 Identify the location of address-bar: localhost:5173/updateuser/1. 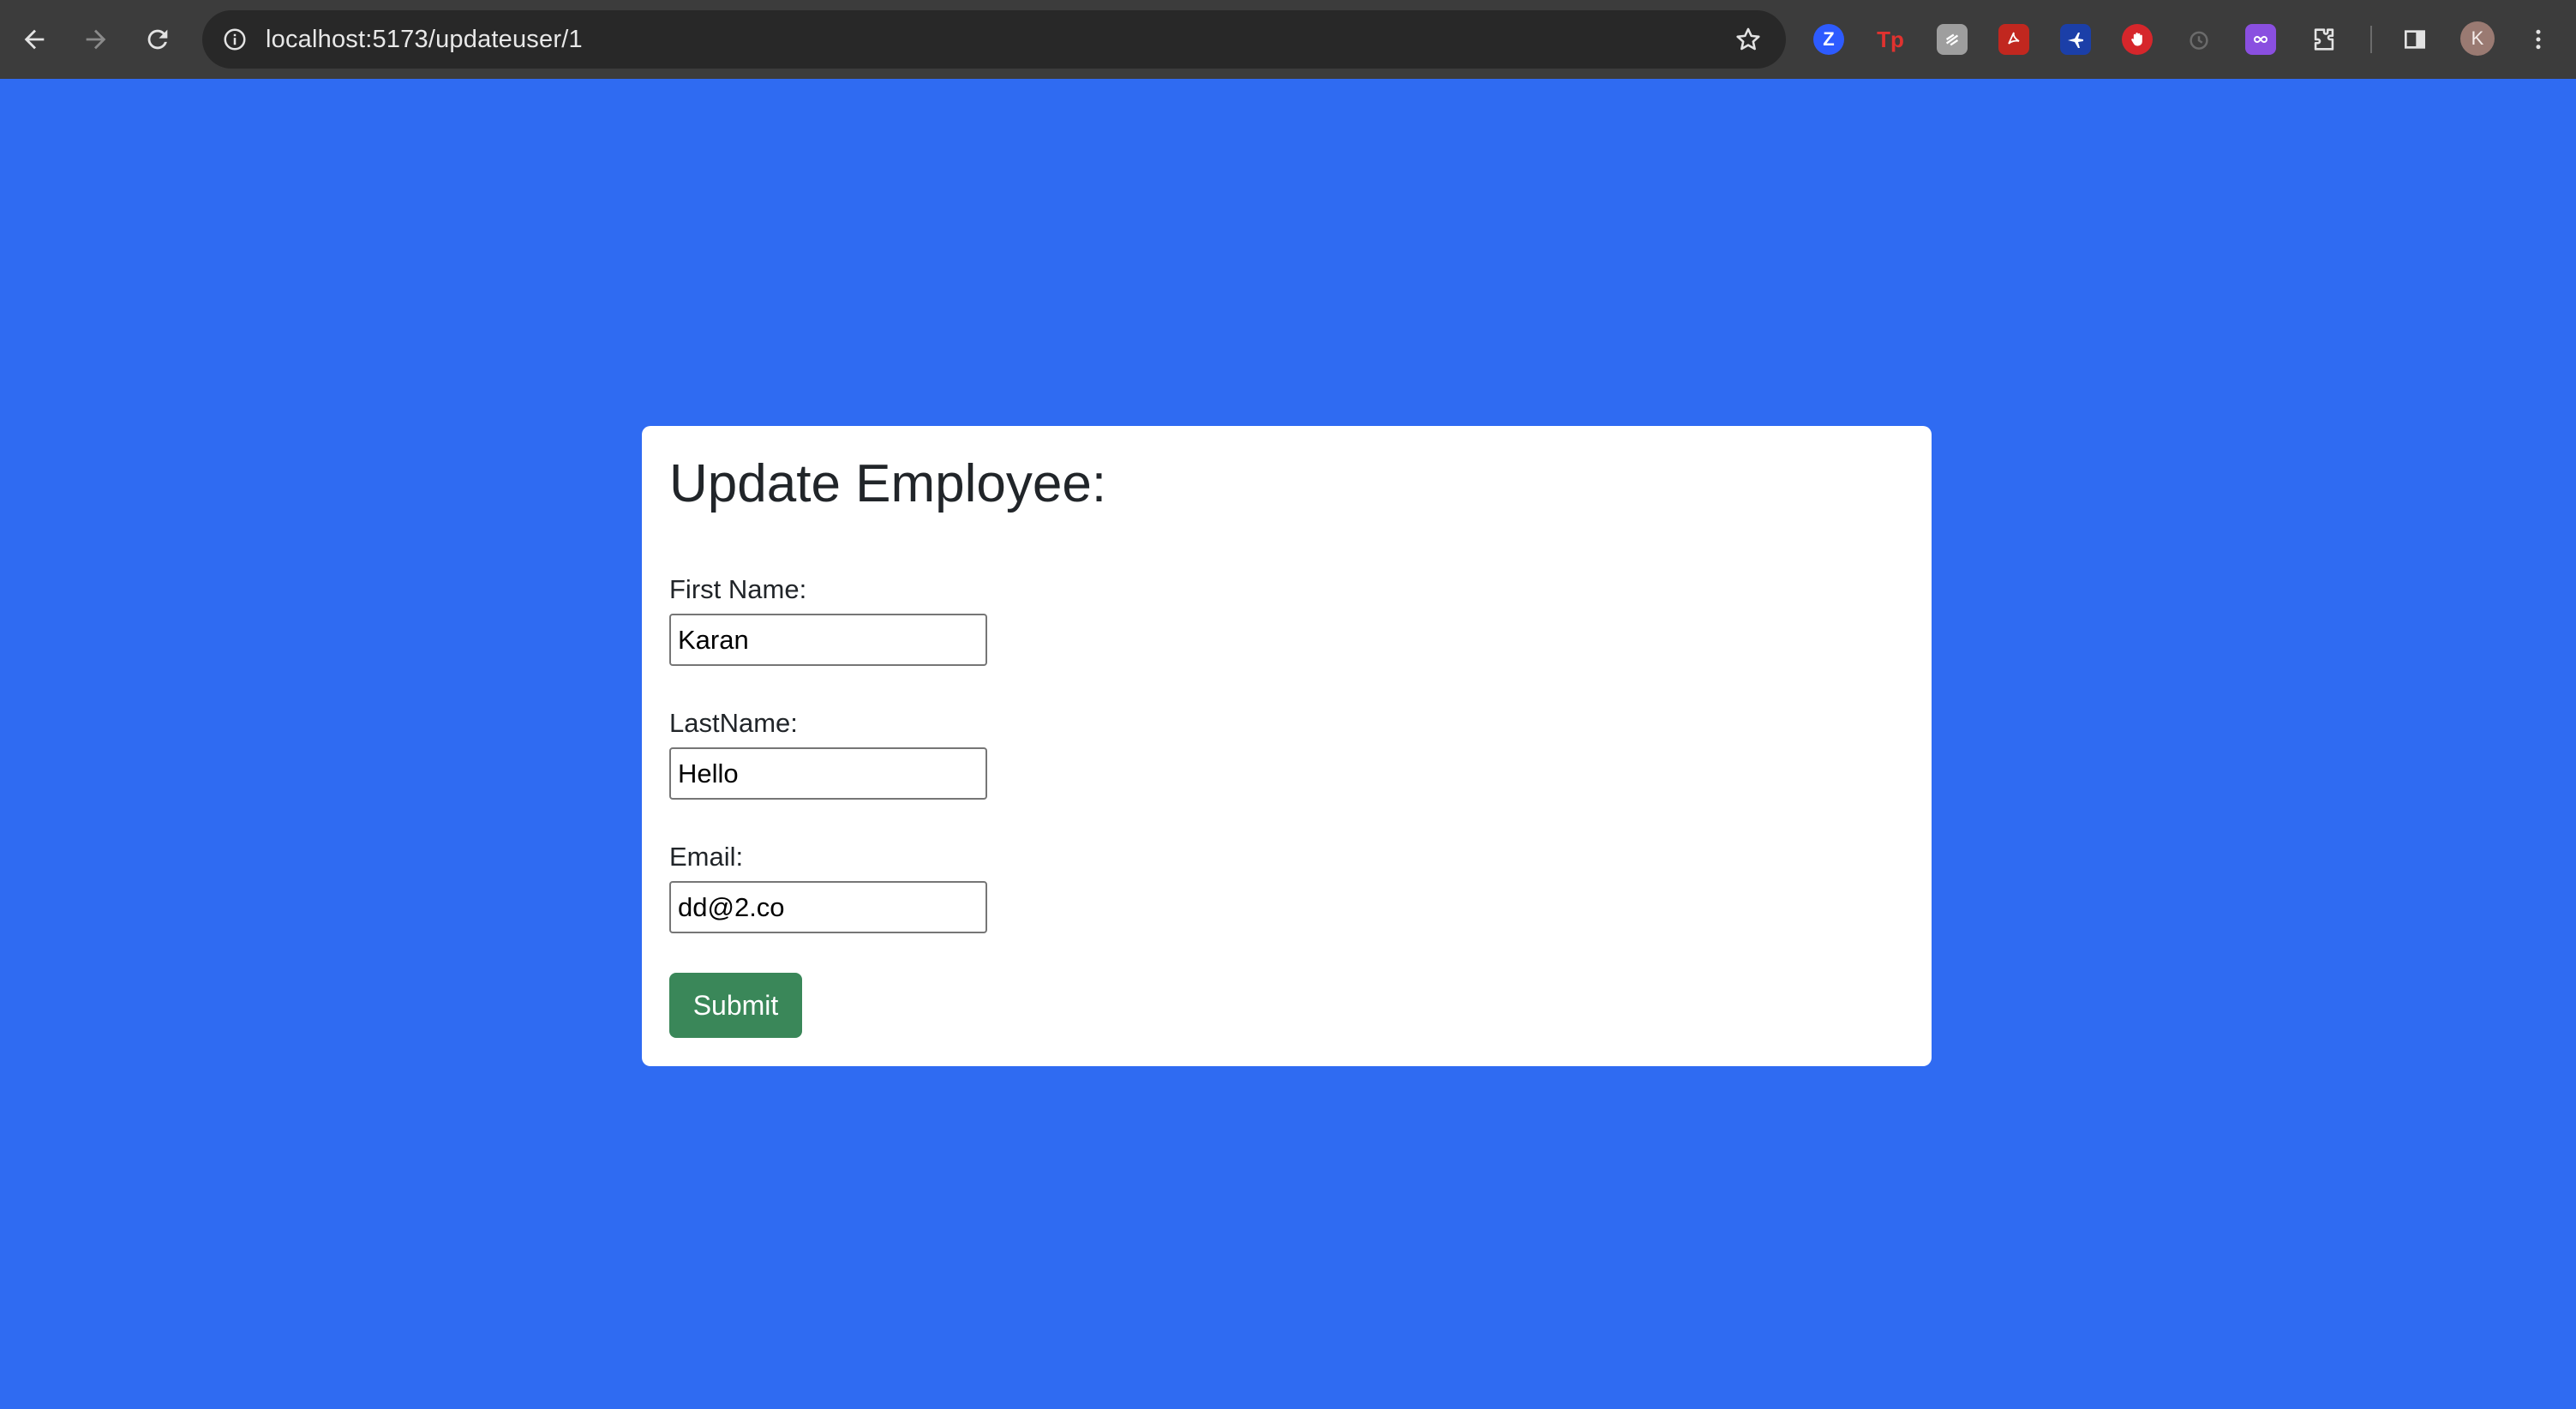
(994, 39).